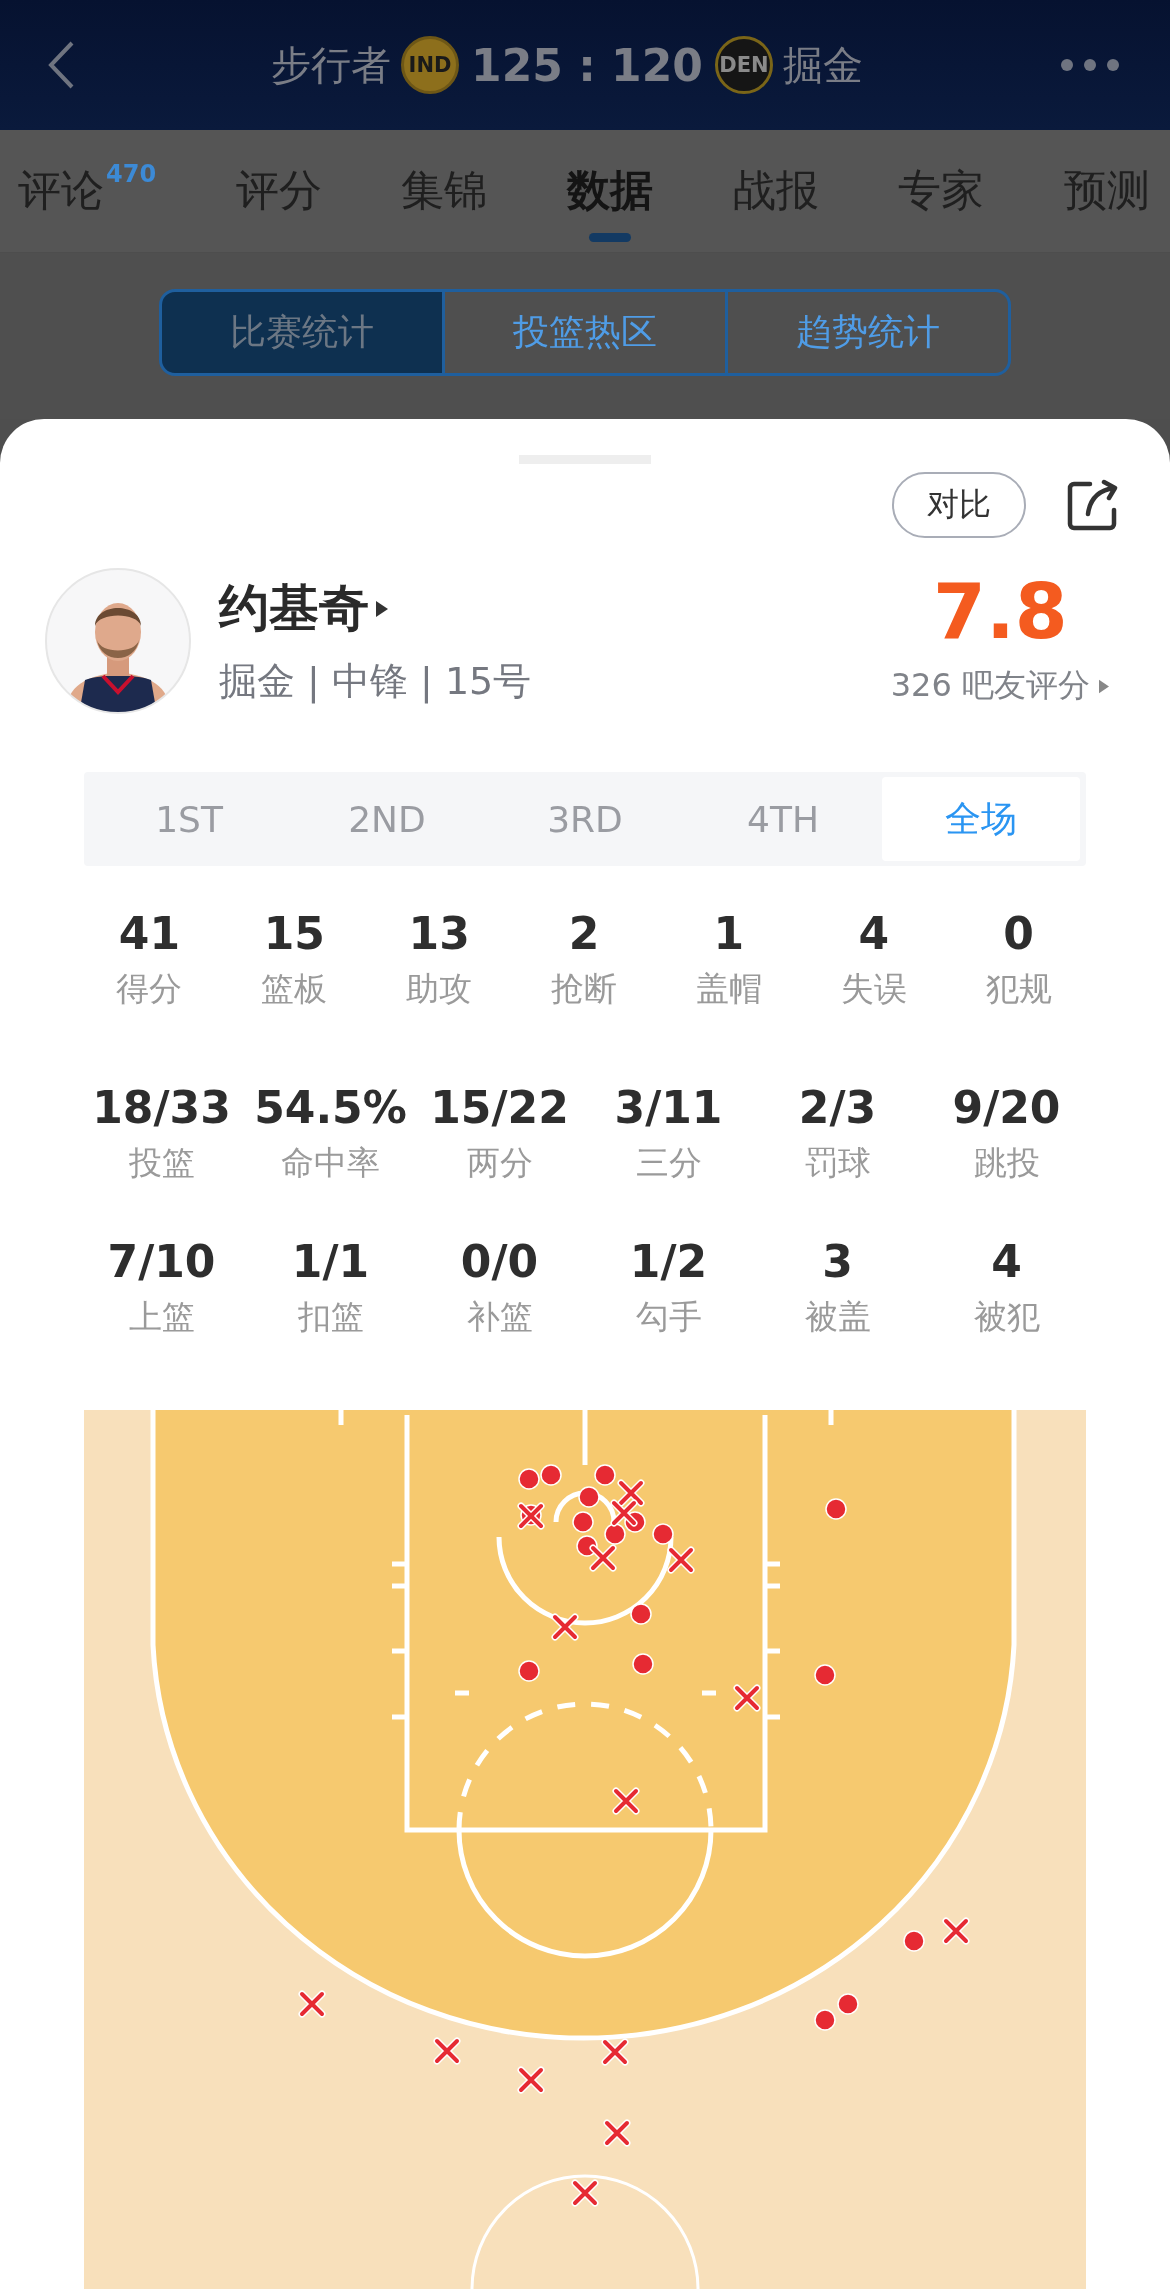 The width and height of the screenshot is (1170, 2289). I want to click on stat-value: 1/2, so click(668, 1261).